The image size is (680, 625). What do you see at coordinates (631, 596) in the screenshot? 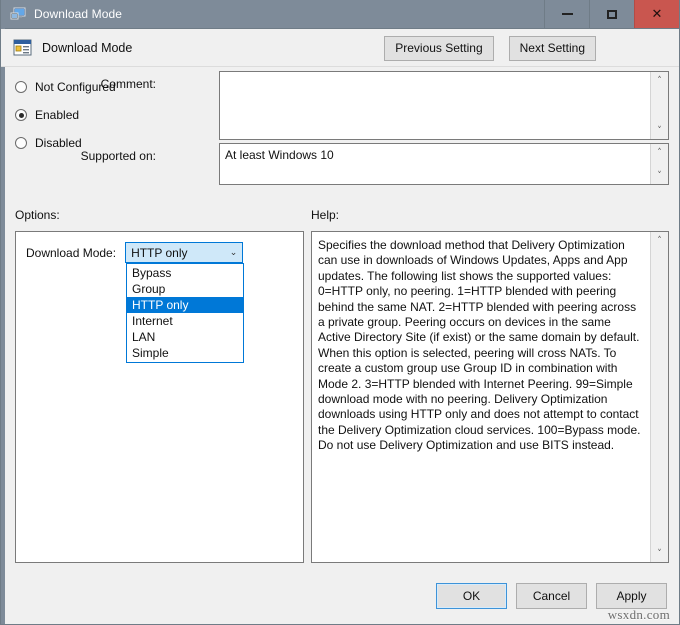
I see `apply-button: Apply` at bounding box center [631, 596].